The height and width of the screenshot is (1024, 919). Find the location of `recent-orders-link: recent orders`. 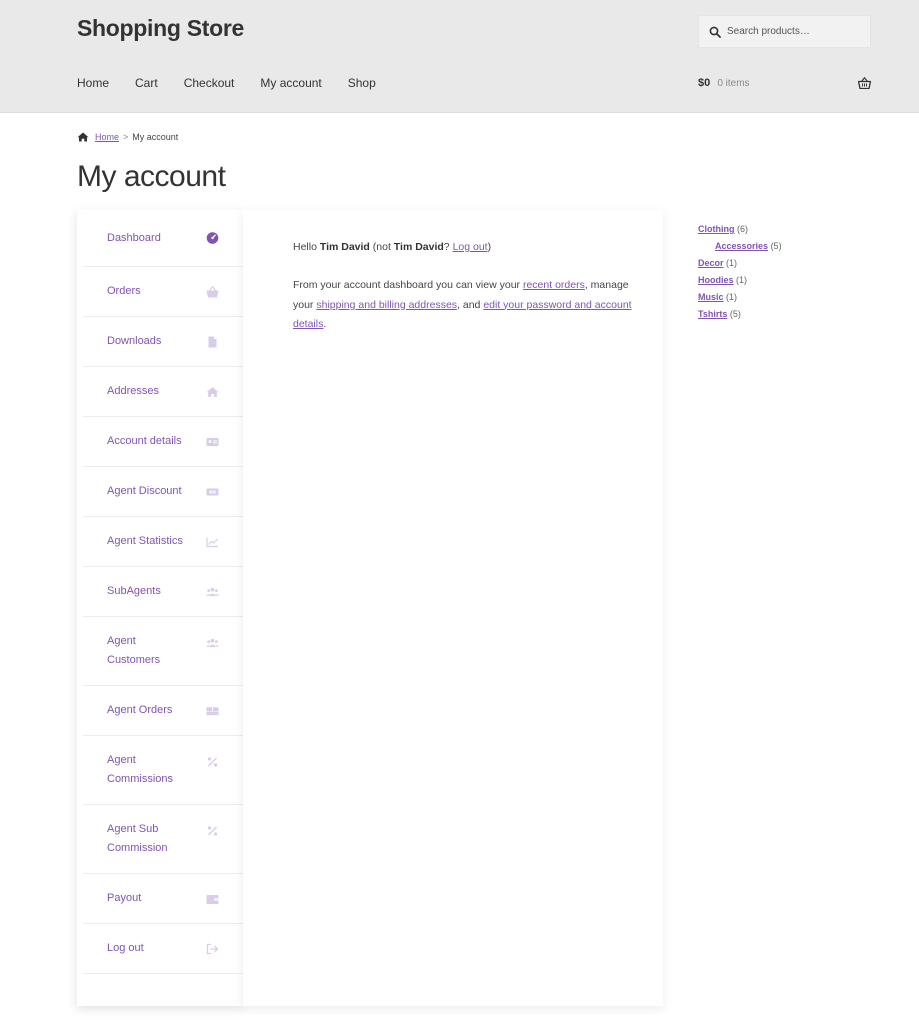

recent-orders-link: recent orders is located at coordinates (554, 285).